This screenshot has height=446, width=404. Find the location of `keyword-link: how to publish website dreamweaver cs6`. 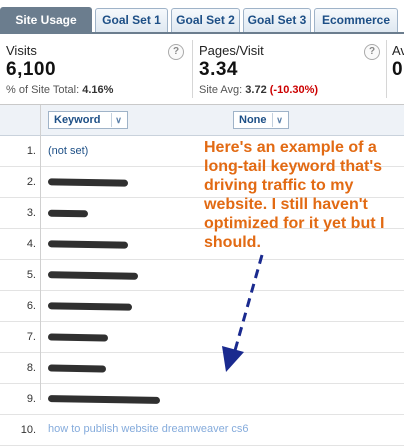

keyword-link: how to publish website dreamweaver cs6 is located at coordinates (148, 429).